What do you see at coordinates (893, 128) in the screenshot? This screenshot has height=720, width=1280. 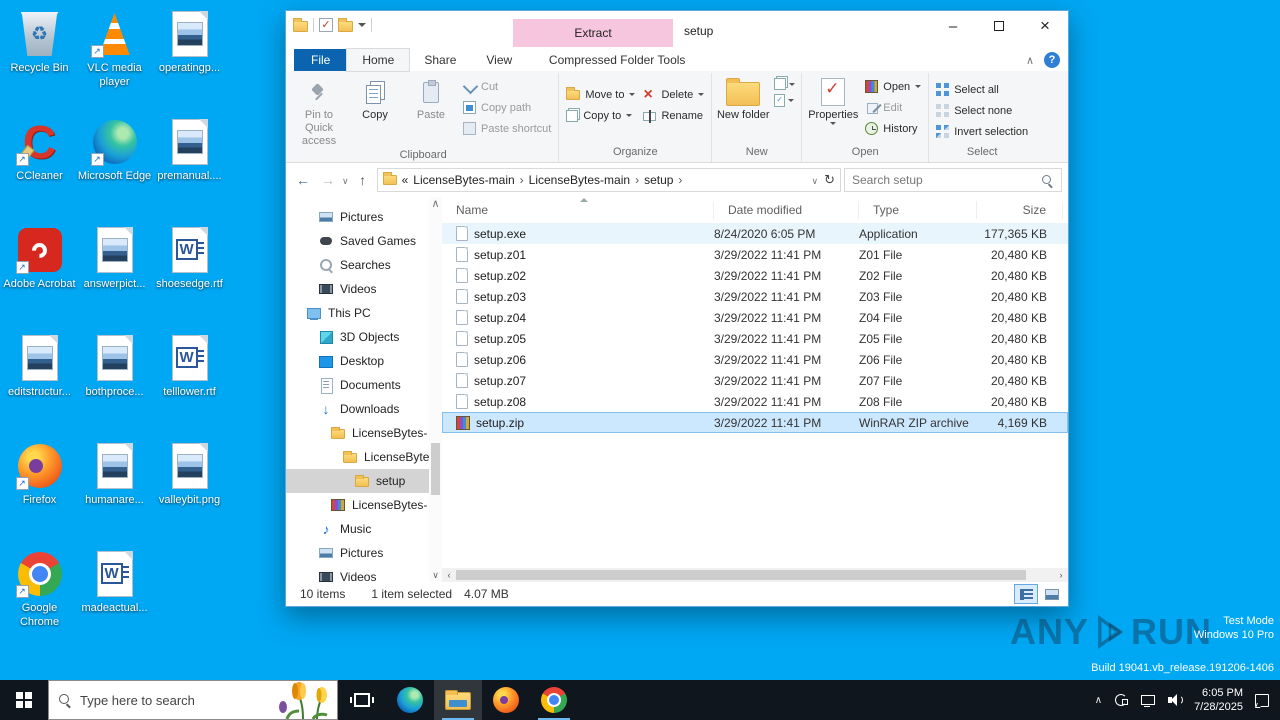 I see `history-button: History` at bounding box center [893, 128].